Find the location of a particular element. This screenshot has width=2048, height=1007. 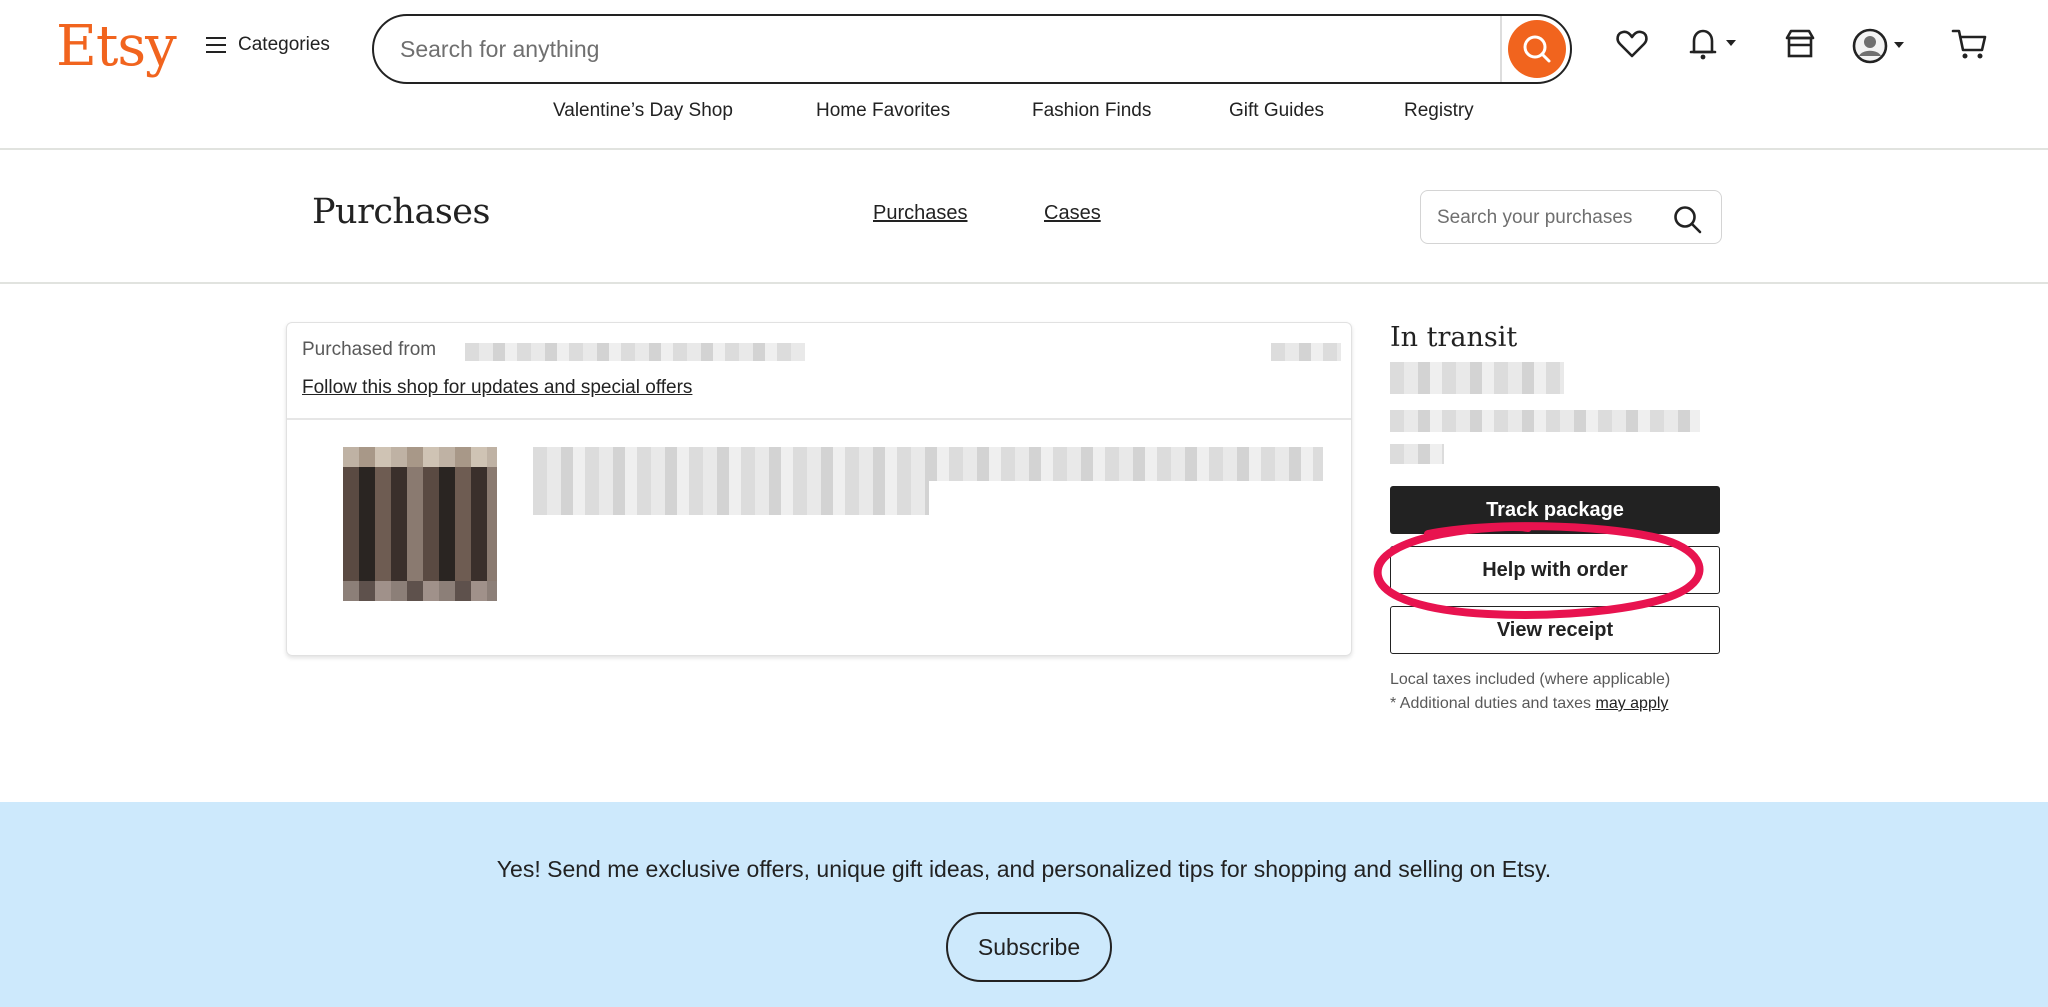

nav-link-registry: Registry is located at coordinates (1439, 111).